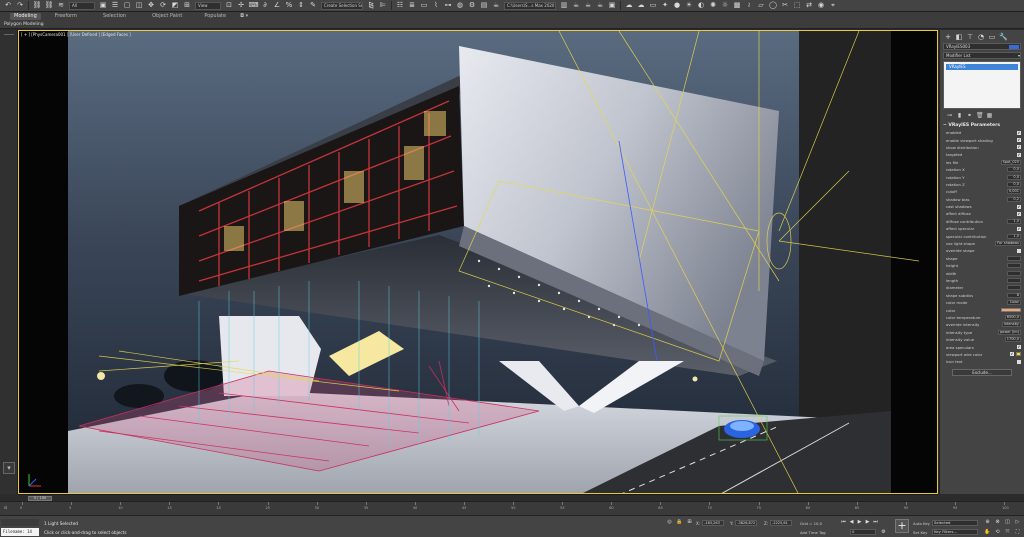 This screenshot has width=1024, height=537. Describe the element at coordinates (1009, 332) in the screenshot. I see `param-field: power (lm)` at that location.